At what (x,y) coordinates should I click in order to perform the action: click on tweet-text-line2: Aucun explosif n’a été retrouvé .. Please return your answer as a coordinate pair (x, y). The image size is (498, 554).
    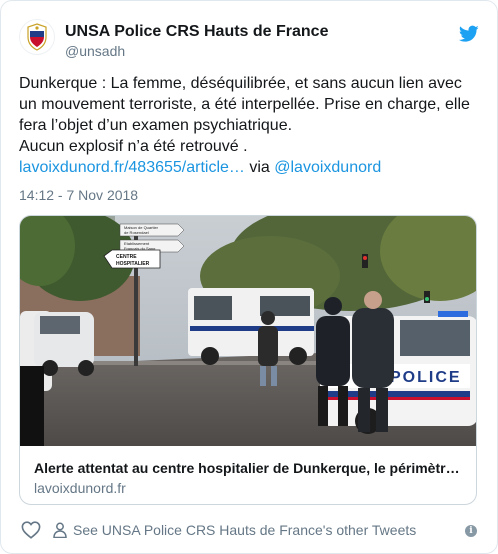
    Looking at the image, I should click on (133, 146).